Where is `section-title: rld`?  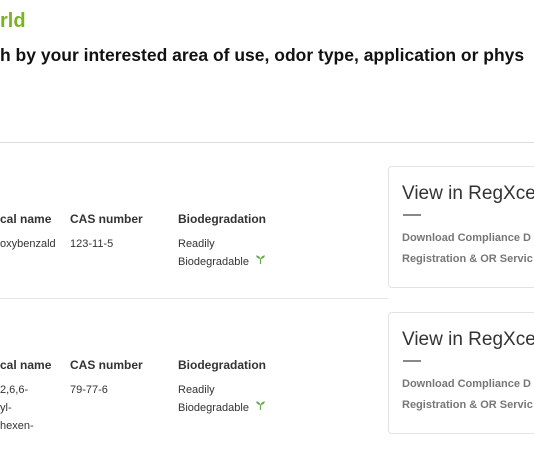 section-title: rld is located at coordinates (13, 21).